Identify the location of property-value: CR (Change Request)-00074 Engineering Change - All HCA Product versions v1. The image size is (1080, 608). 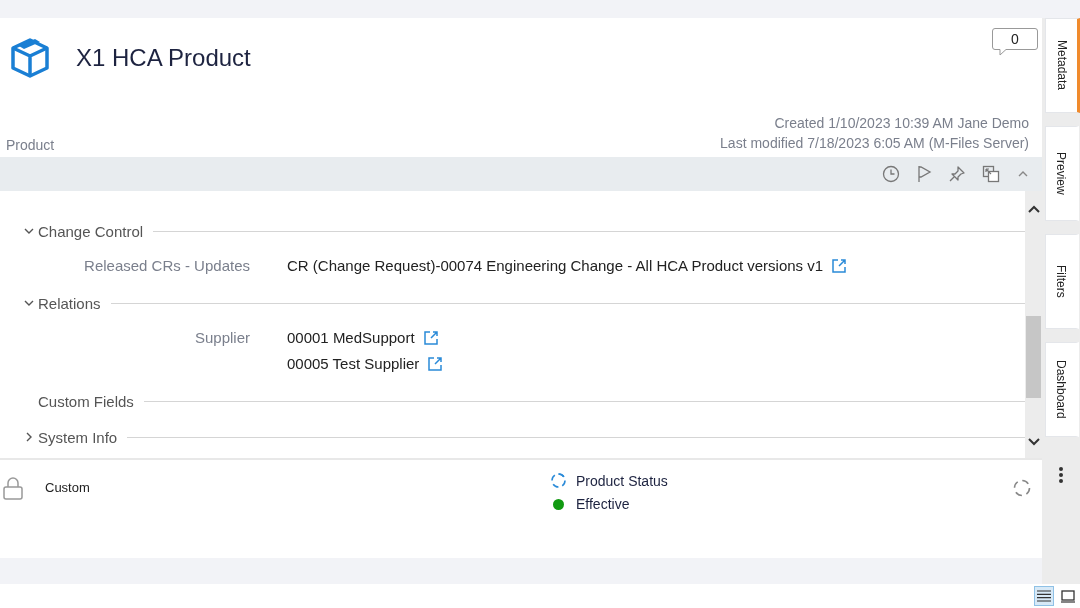
(555, 266).